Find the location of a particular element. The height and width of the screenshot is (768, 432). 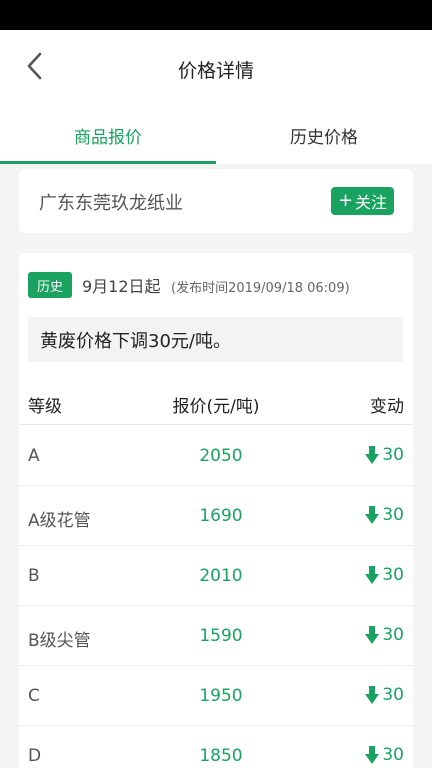

publish-time: (发布时间2019/09/18 06:09) is located at coordinates (260, 288).